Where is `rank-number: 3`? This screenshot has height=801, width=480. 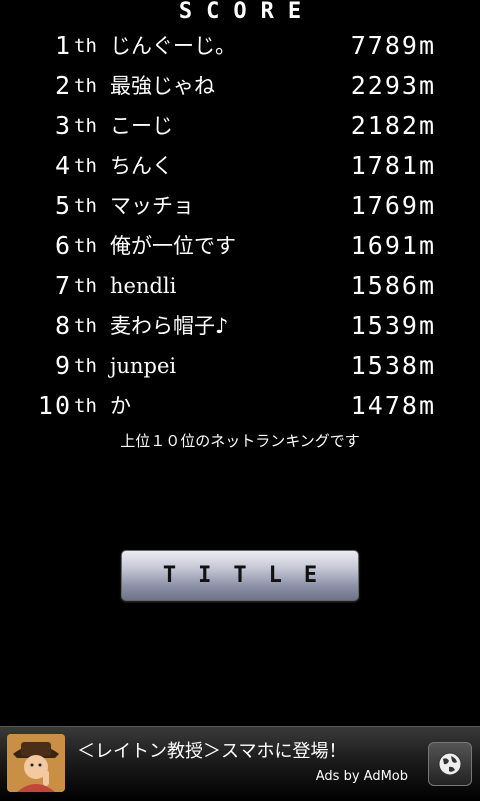 rank-number: 3 is located at coordinates (63, 125).